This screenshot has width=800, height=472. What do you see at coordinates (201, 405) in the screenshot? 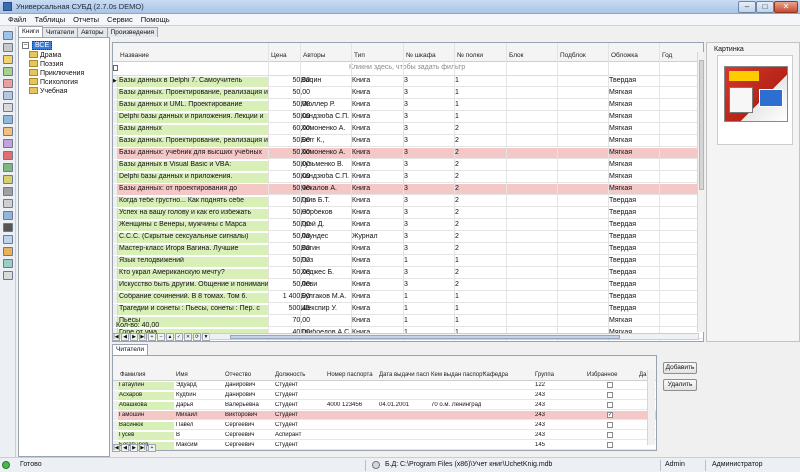
I see `cell-firstname: Дарья` at bounding box center [201, 405].